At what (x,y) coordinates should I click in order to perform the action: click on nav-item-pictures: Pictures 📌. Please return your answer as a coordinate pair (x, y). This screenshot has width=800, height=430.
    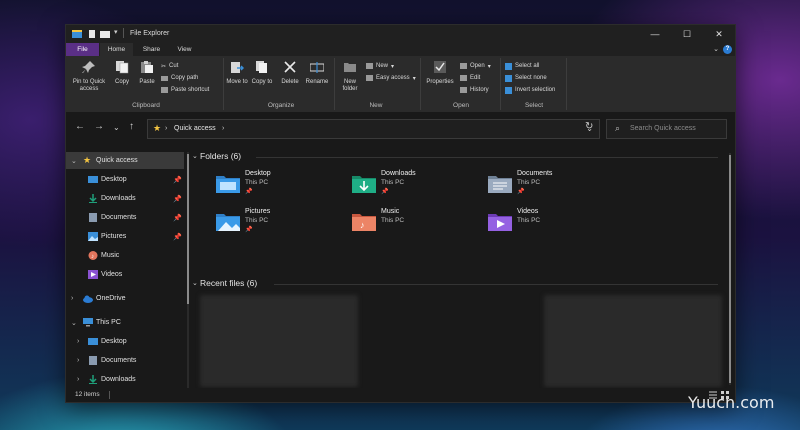
    Looking at the image, I should click on (125, 236).